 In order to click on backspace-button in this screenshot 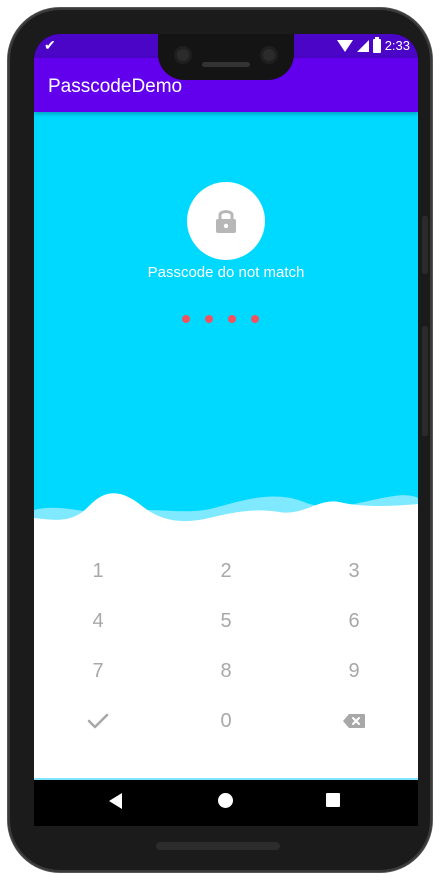, I will do `click(354, 721)`.